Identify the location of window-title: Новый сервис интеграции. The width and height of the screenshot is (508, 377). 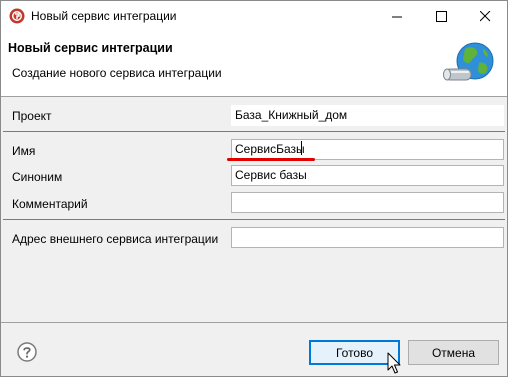
(104, 16).